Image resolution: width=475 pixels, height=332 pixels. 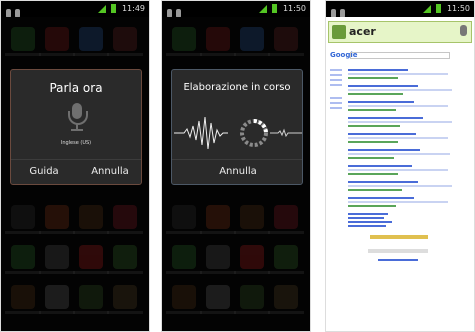 I want to click on status-bar: 11:49, so click(x=75, y=9).